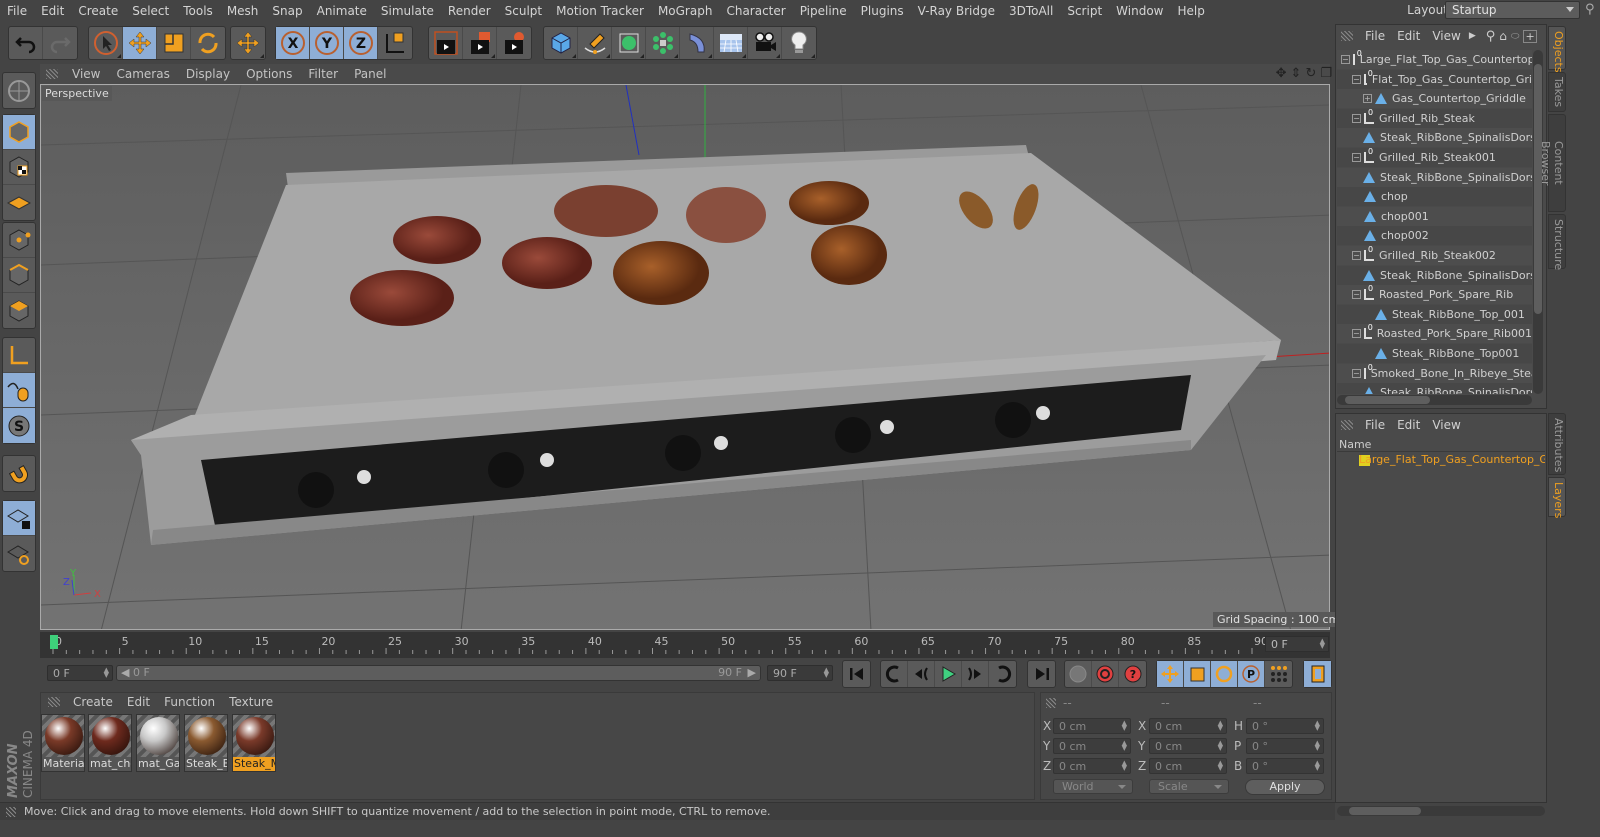 The height and width of the screenshot is (837, 1600). Describe the element at coordinates (1590, 9) in the screenshot. I see `search-icon: ⚲` at that location.